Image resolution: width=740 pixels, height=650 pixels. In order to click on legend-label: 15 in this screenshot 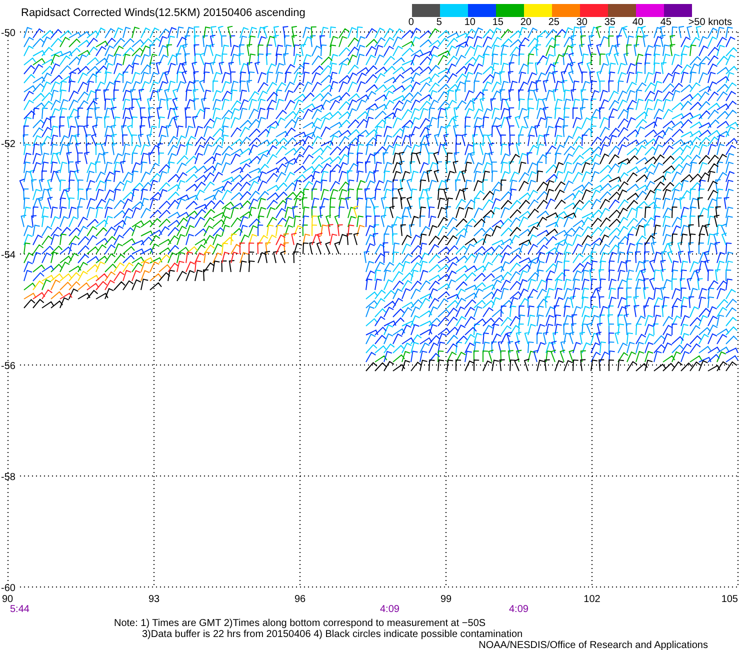, I will do `click(498, 22)`.